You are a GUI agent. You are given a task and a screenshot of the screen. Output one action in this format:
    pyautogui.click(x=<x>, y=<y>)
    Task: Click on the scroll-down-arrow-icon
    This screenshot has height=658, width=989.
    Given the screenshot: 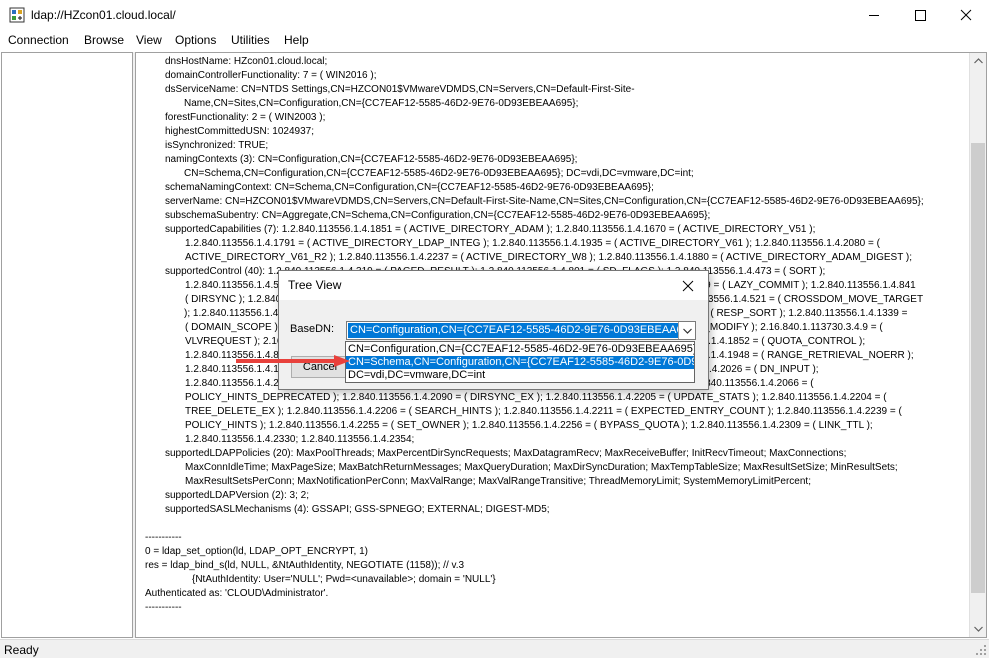 What is the action you would take?
    pyautogui.click(x=978, y=628)
    